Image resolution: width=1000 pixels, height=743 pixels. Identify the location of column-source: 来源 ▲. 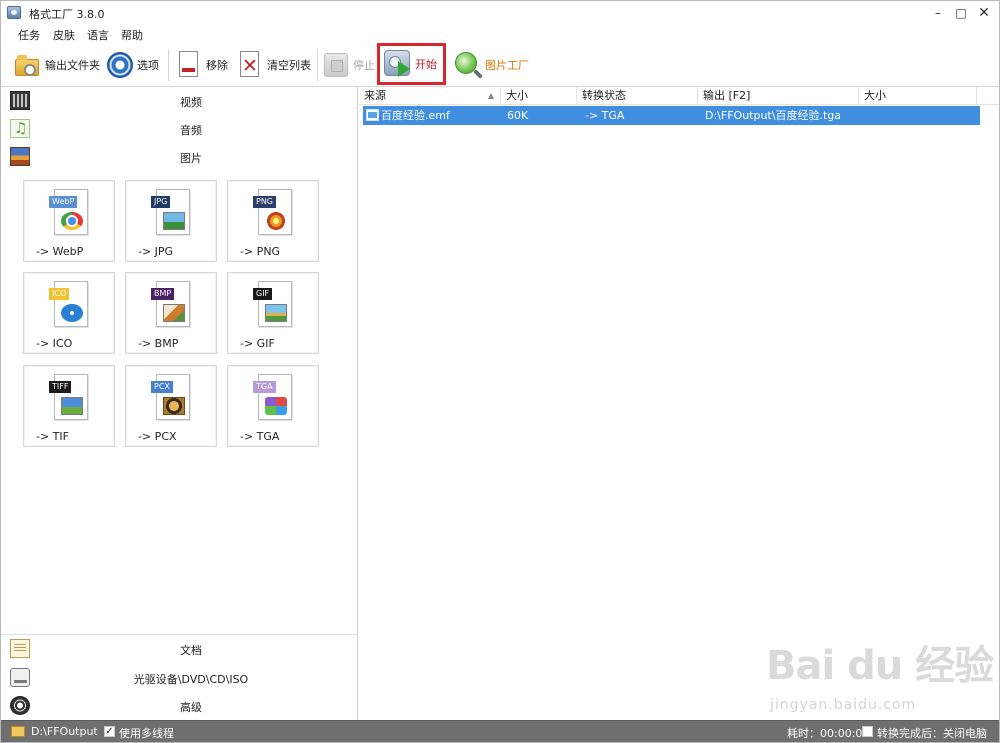
(430, 96).